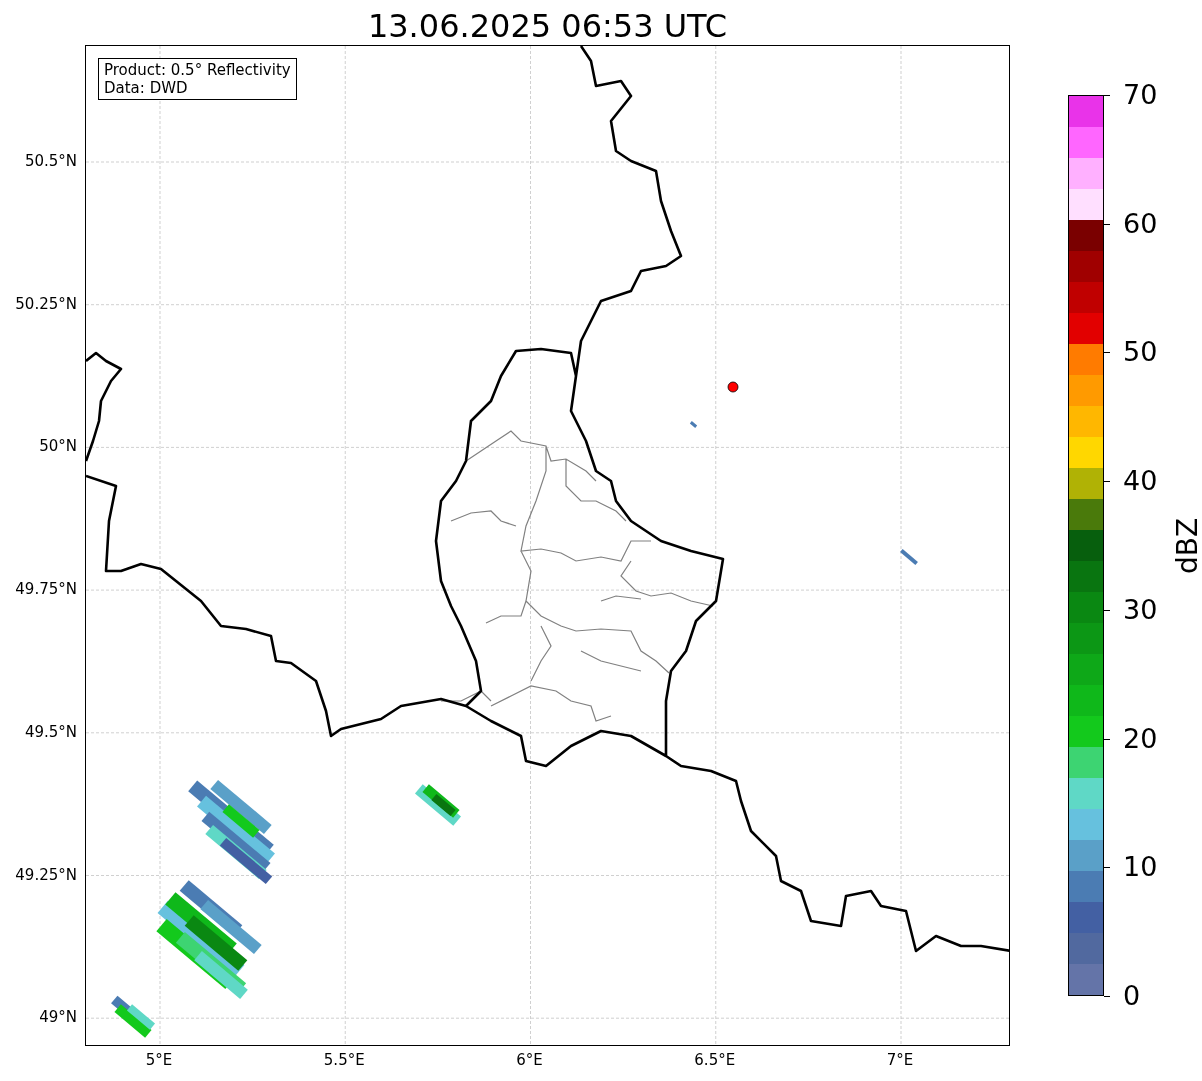 The image size is (1202, 1081). I want to click on colorbar-tick-label: 10, so click(1140, 867).